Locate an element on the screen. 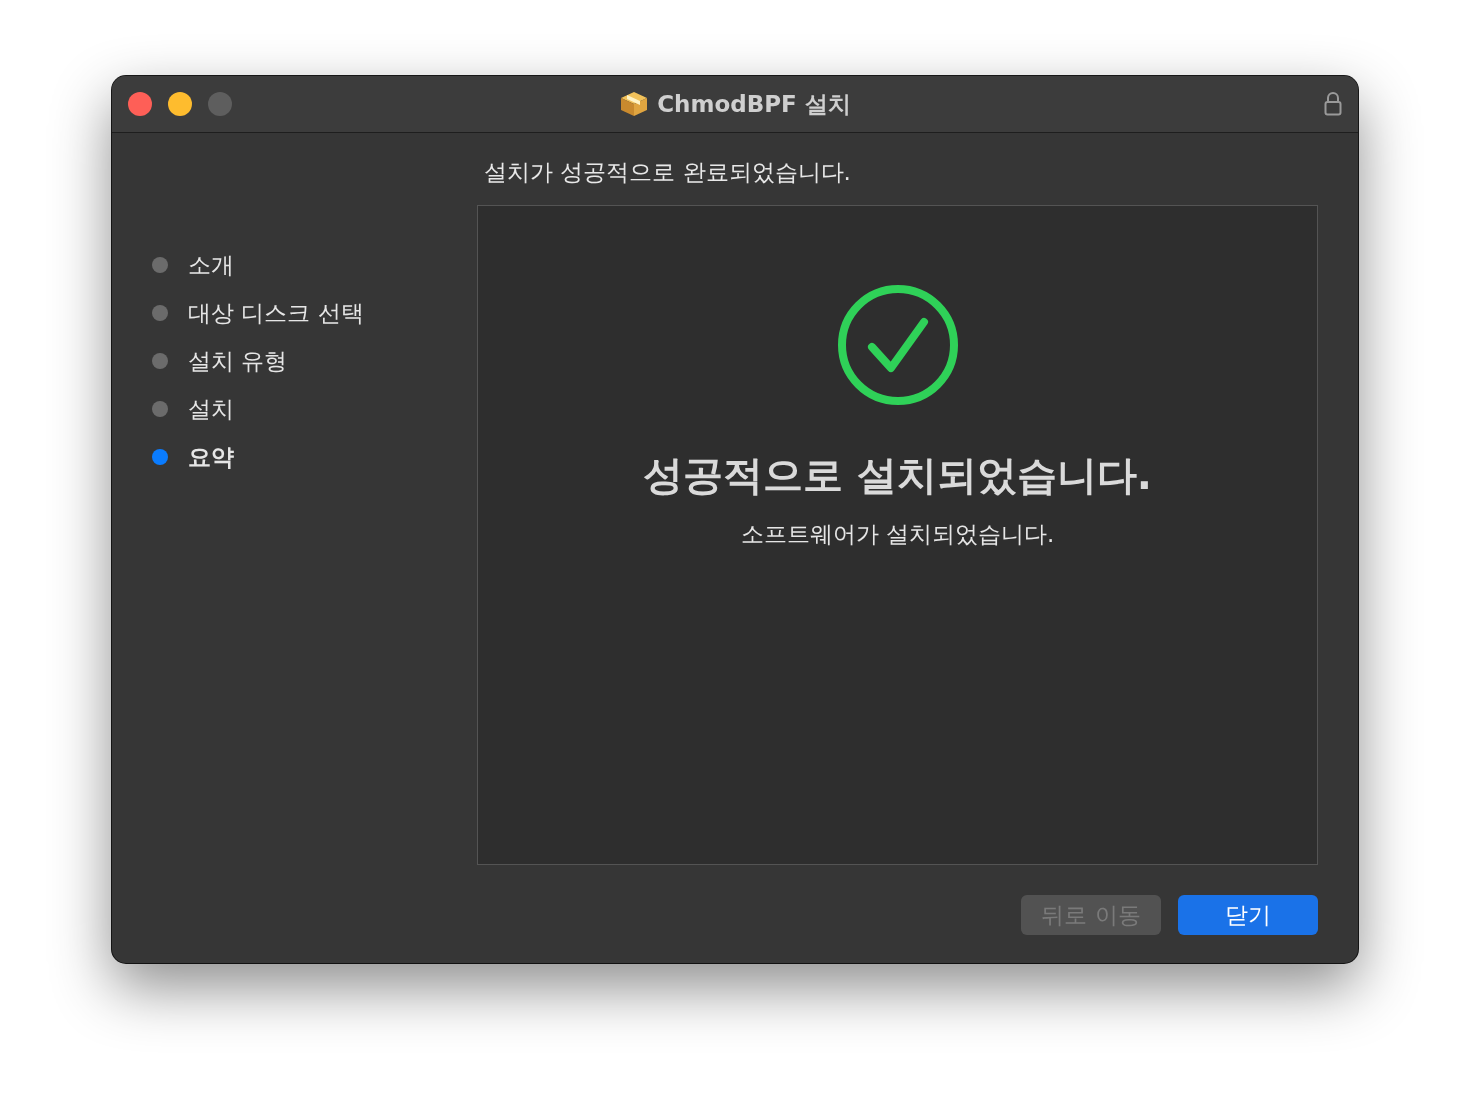 The height and width of the screenshot is (1112, 1470). status-heading: 설치가 성공적으로 완료되었습니다. is located at coordinates (667, 172).